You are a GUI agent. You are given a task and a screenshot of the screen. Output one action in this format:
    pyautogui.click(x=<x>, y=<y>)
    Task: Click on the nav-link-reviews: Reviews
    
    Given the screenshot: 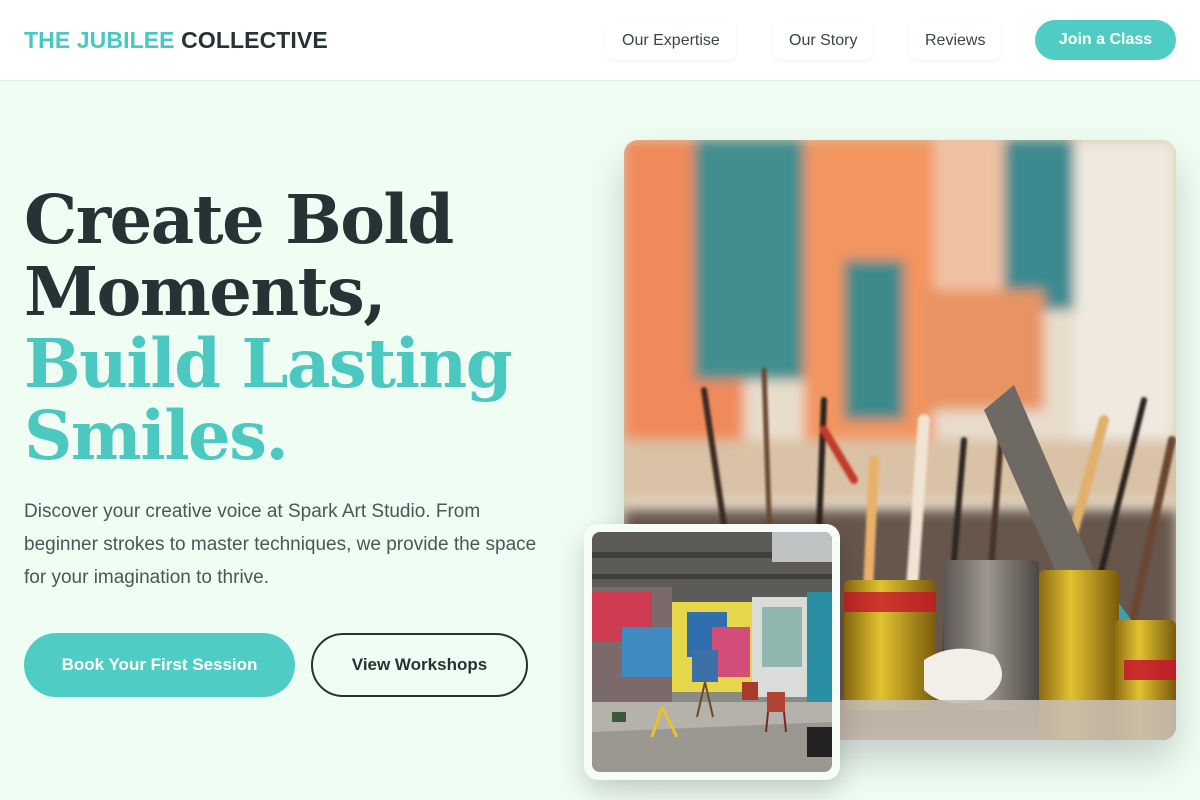 What is the action you would take?
    pyautogui.click(x=955, y=40)
    